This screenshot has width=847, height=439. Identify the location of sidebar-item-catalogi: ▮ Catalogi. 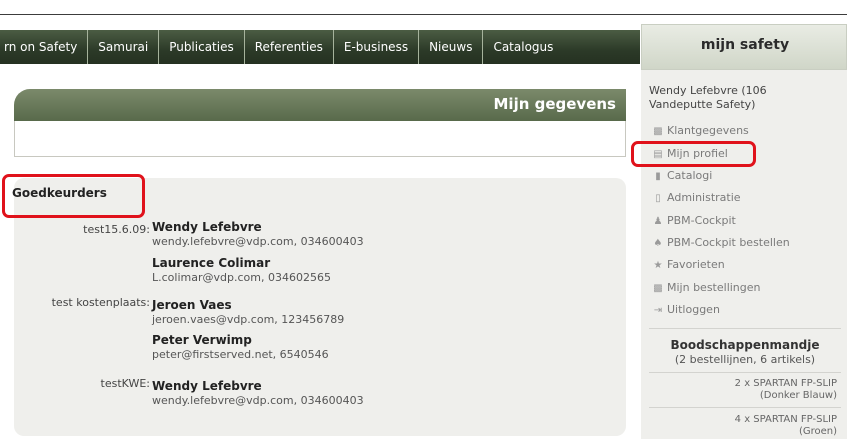
(682, 175).